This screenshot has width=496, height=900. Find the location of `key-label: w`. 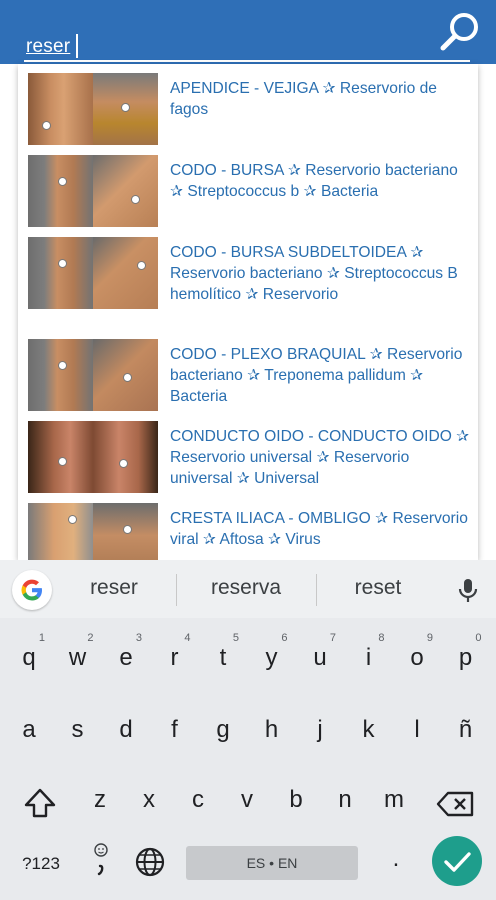

key-label: w is located at coordinates (77, 657).